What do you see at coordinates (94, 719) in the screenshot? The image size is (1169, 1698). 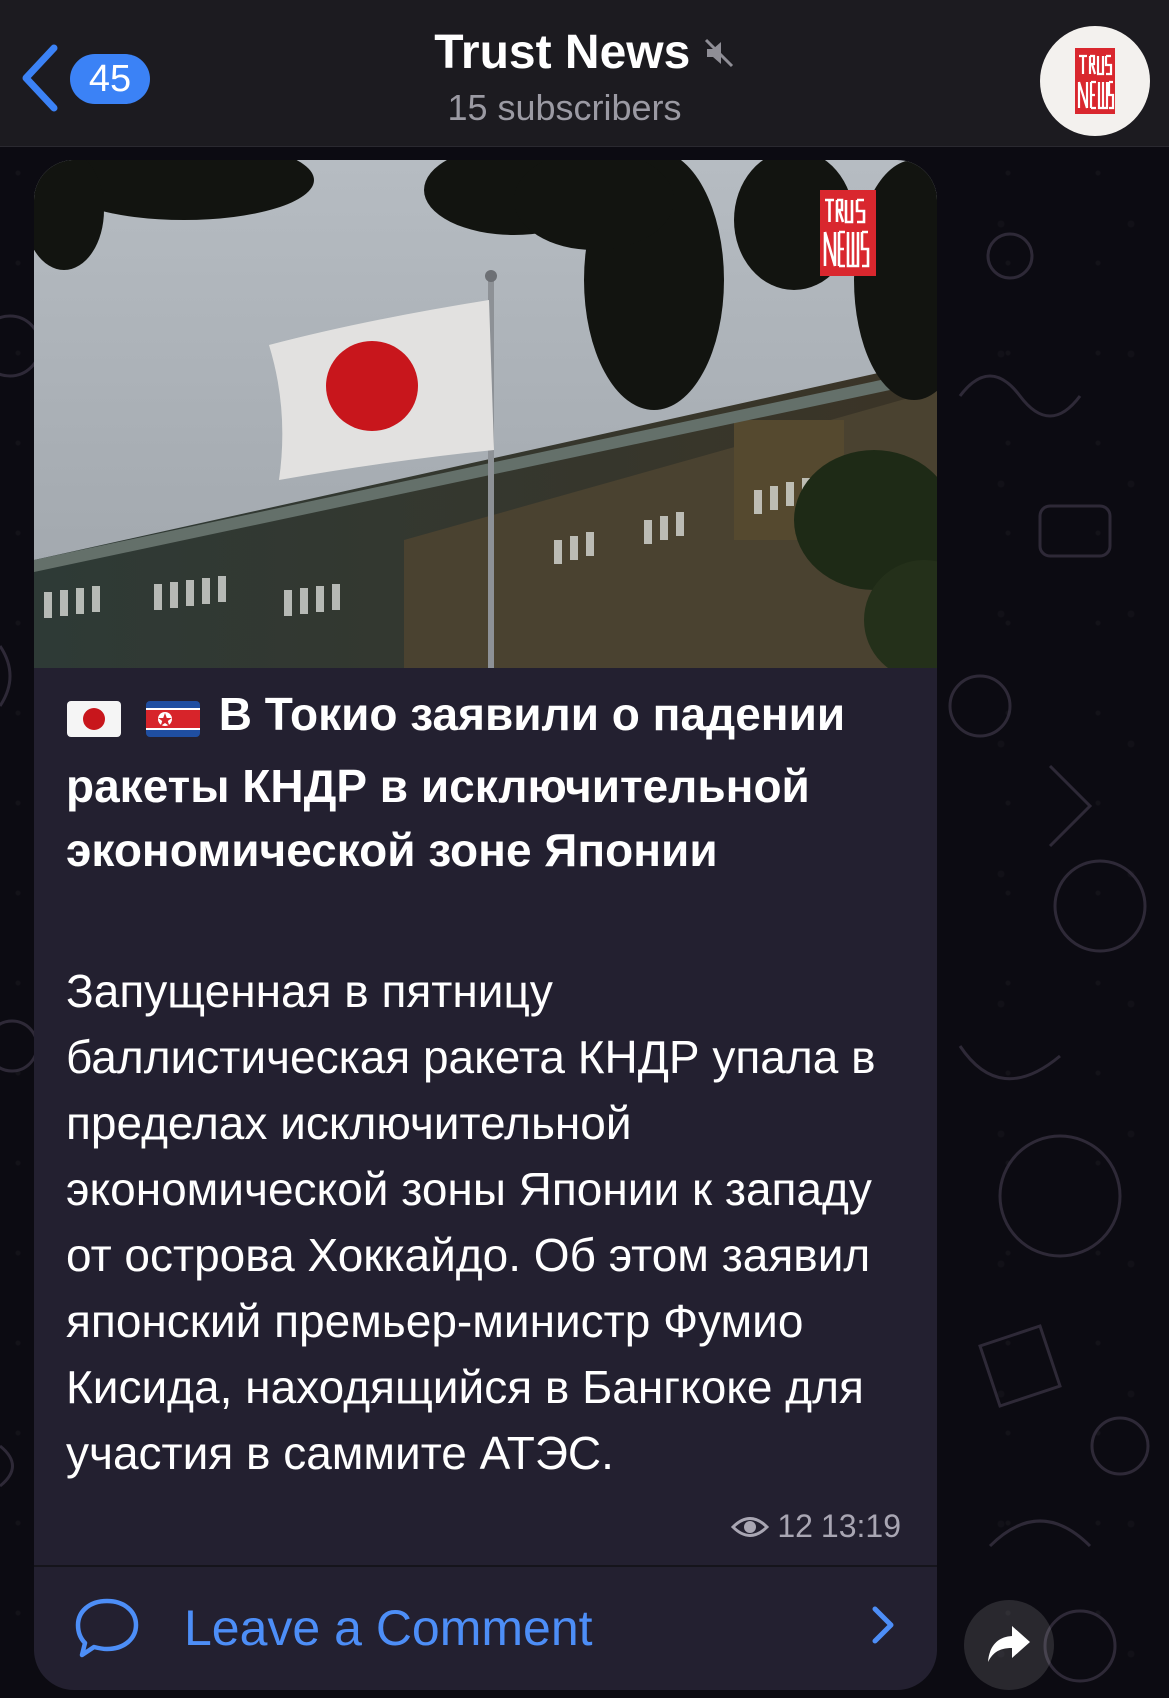 I see `japan-flag-icon` at bounding box center [94, 719].